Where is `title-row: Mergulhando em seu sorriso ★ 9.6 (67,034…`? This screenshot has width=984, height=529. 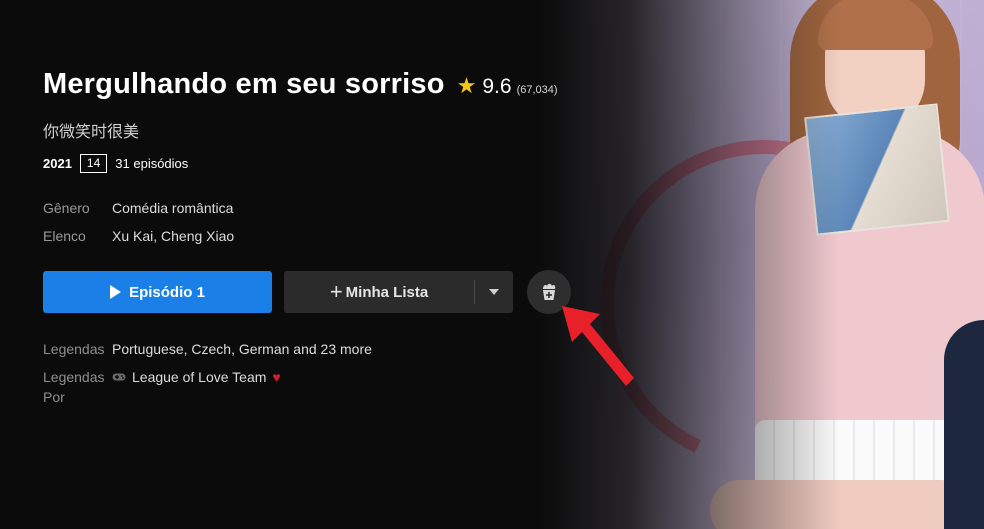
title-row: Mergulhando em seu sorriso ★ 9.6 (67,034… is located at coordinates (300, 84).